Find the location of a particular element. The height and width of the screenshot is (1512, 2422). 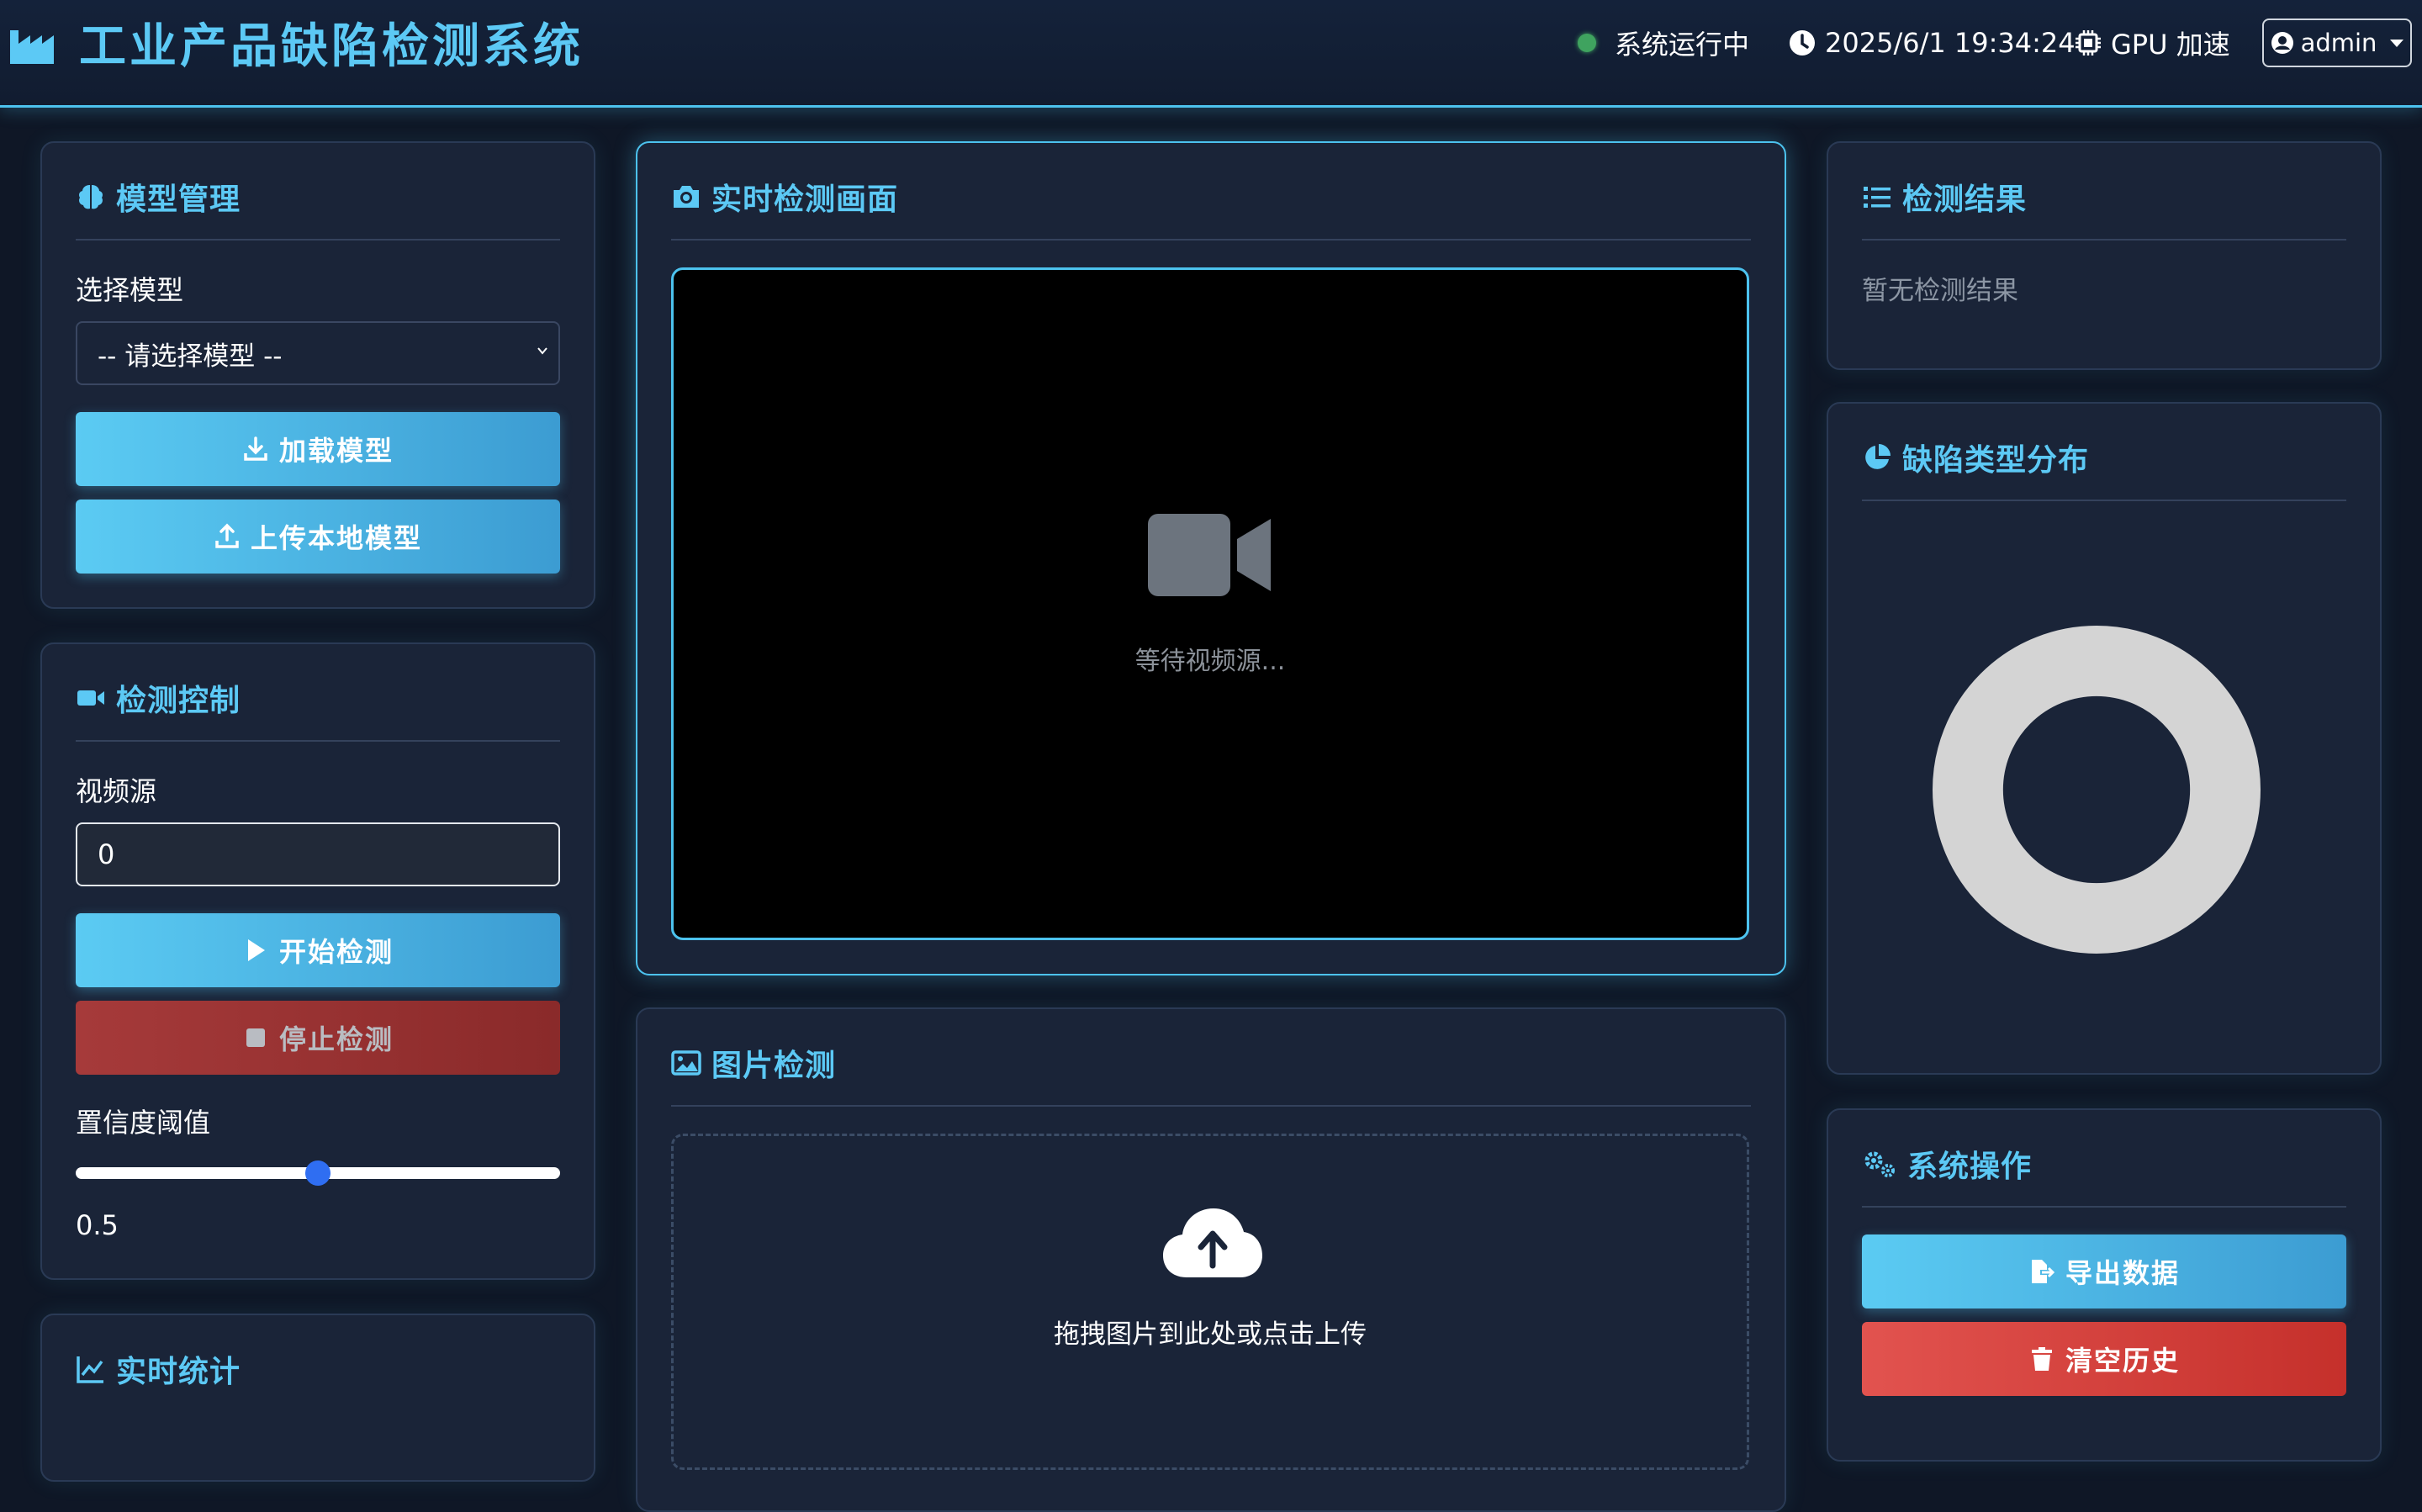

camera-icon is located at coordinates (686, 197).